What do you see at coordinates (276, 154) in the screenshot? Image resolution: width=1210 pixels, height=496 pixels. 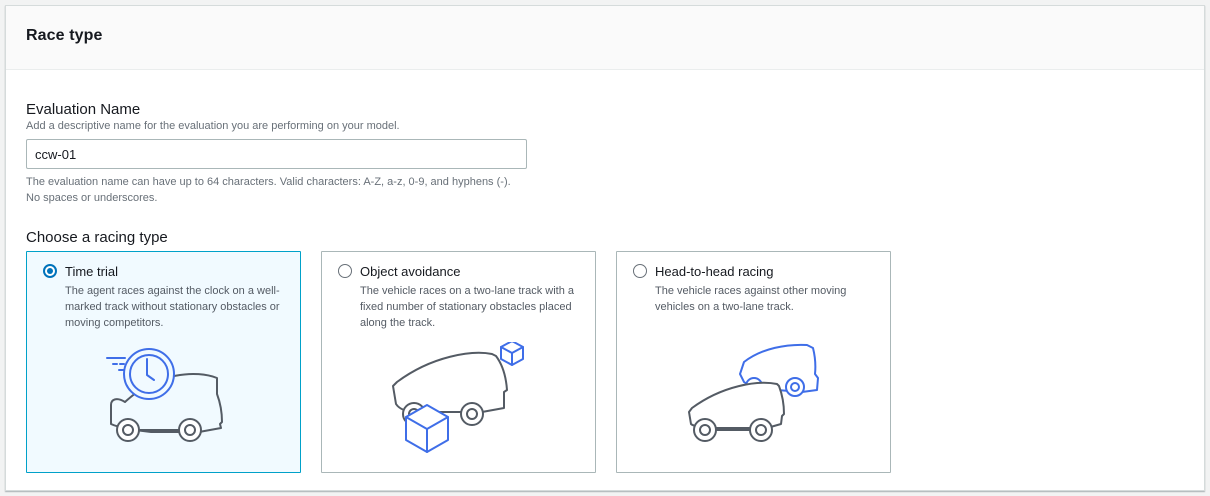 I see `evaluation-name-input` at bounding box center [276, 154].